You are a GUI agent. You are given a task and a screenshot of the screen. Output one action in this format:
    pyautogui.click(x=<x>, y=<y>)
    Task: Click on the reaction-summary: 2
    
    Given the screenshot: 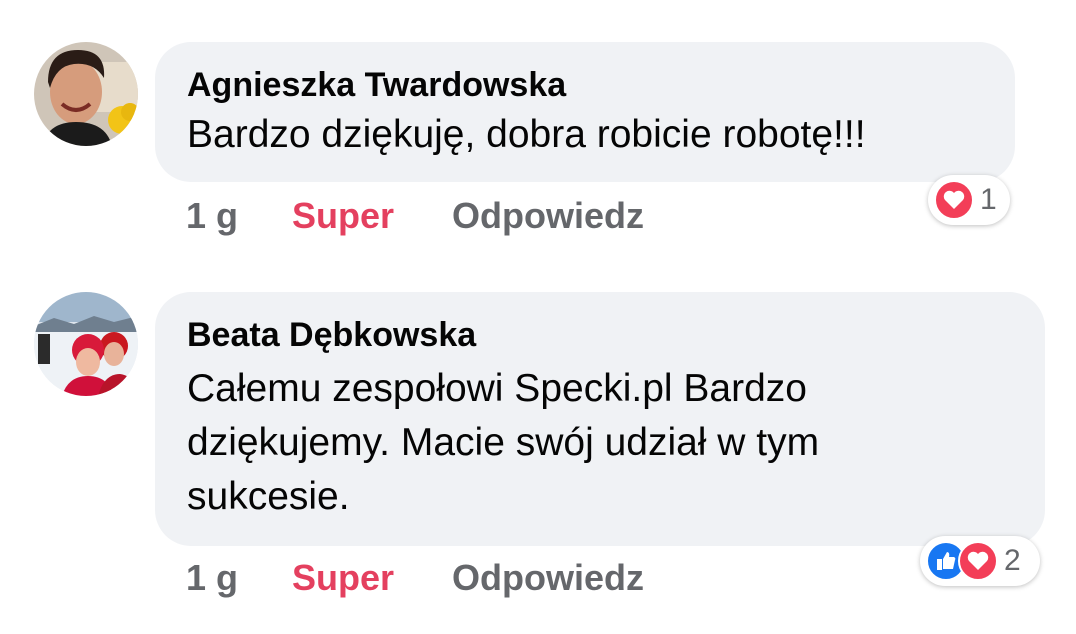 What is the action you would take?
    pyautogui.click(x=980, y=561)
    